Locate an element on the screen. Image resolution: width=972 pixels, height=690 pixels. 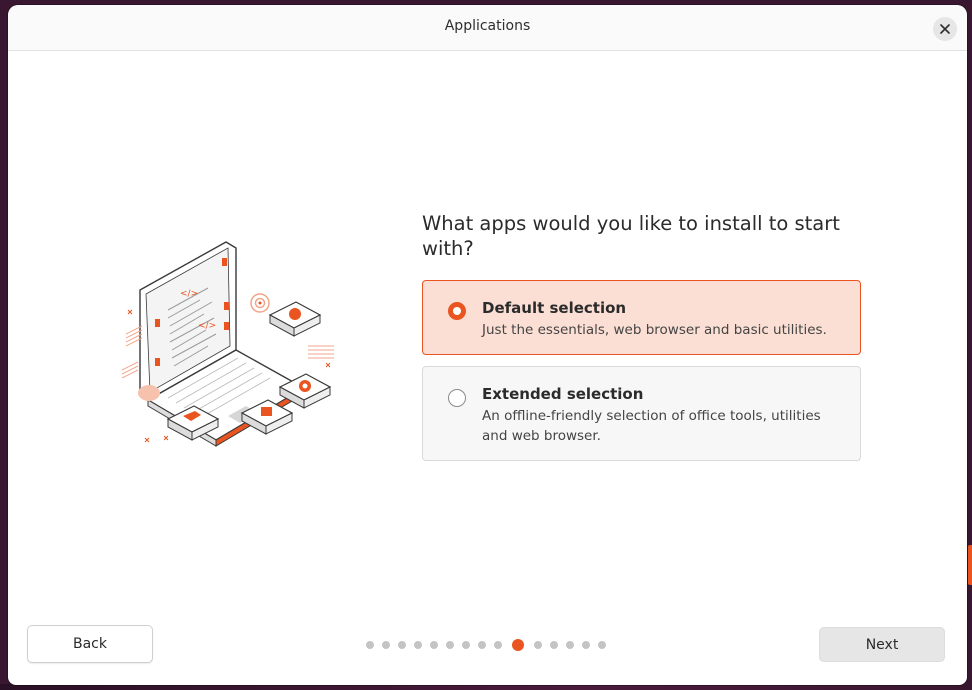
back-button: Back is located at coordinates (90, 644).